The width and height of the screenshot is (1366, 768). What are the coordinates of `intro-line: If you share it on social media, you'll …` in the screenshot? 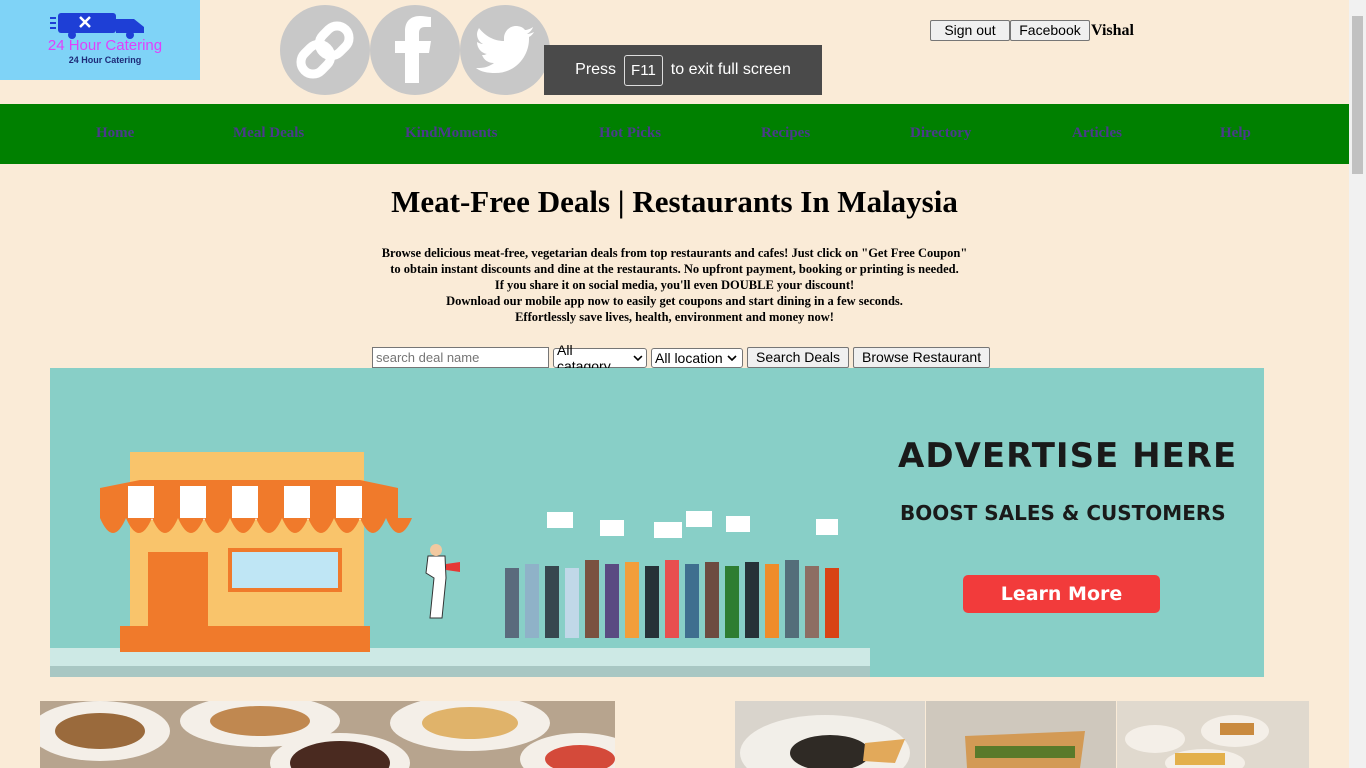 It's located at (674, 285).